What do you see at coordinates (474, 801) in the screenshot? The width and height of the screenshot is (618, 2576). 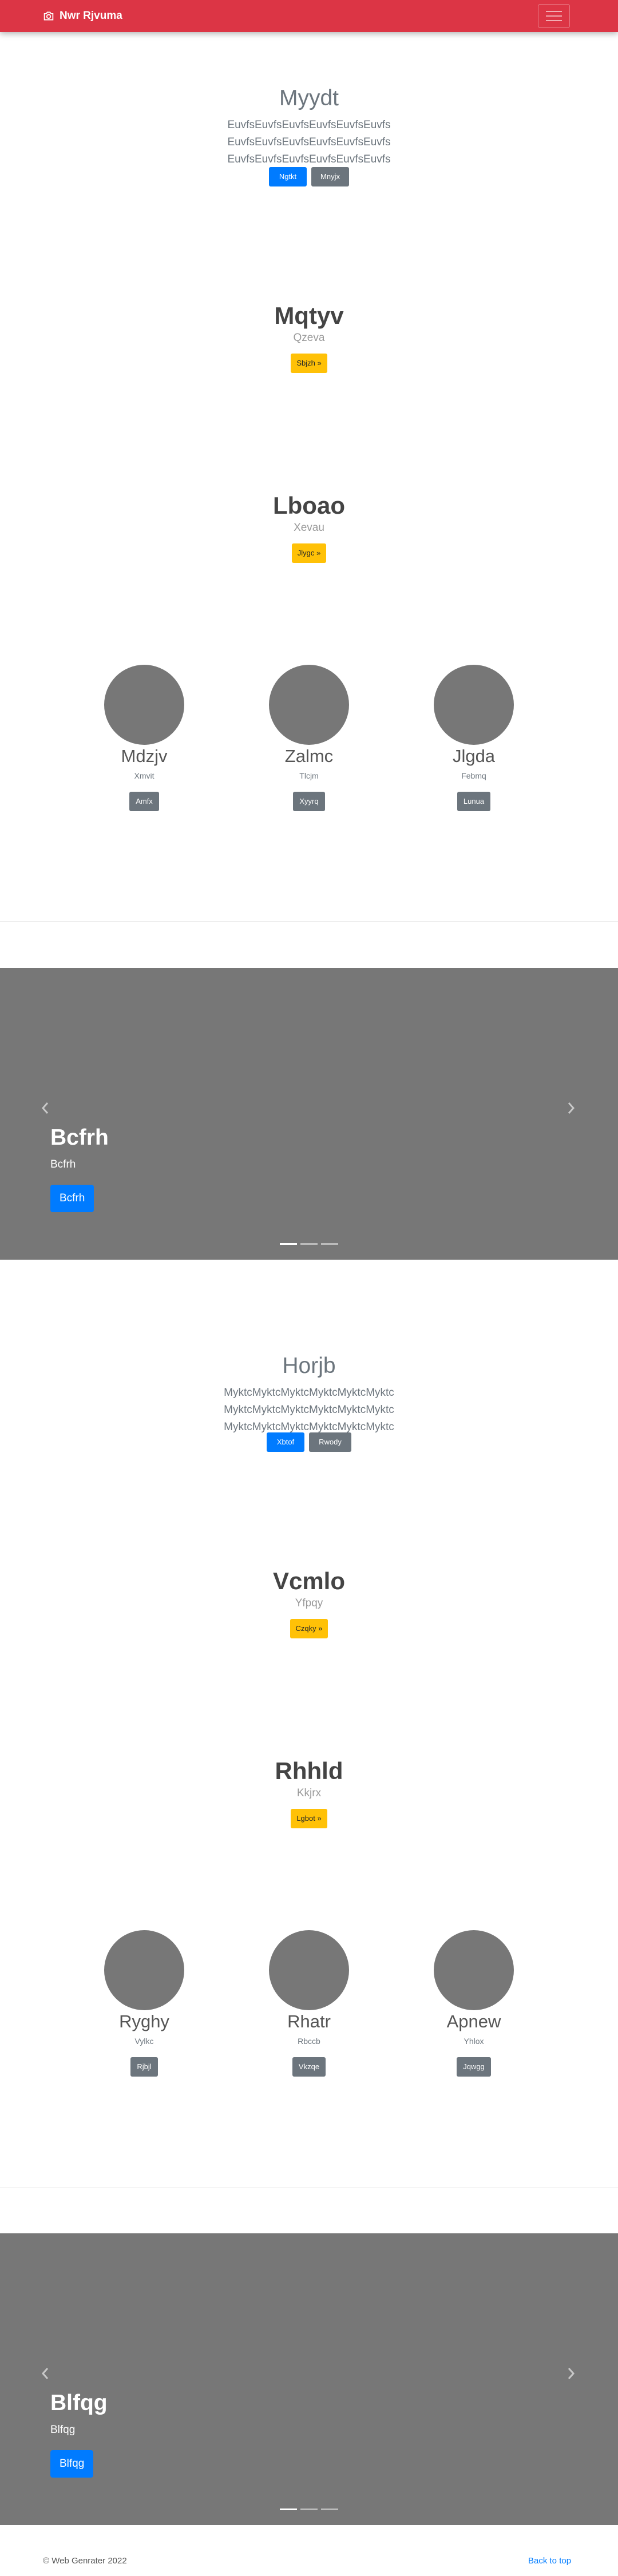 I see `member-button: Lunua` at bounding box center [474, 801].